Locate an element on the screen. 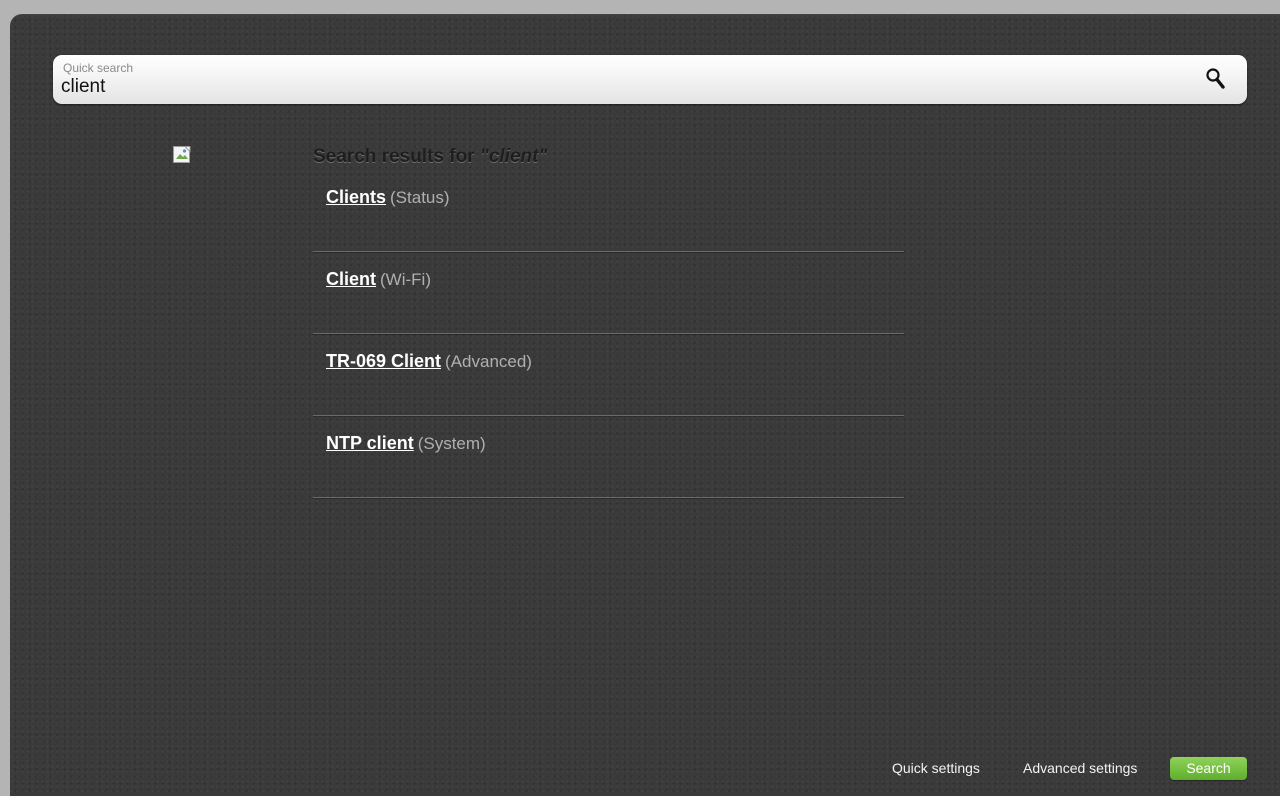  quick-settings-link: Quick settings is located at coordinates (936, 768).